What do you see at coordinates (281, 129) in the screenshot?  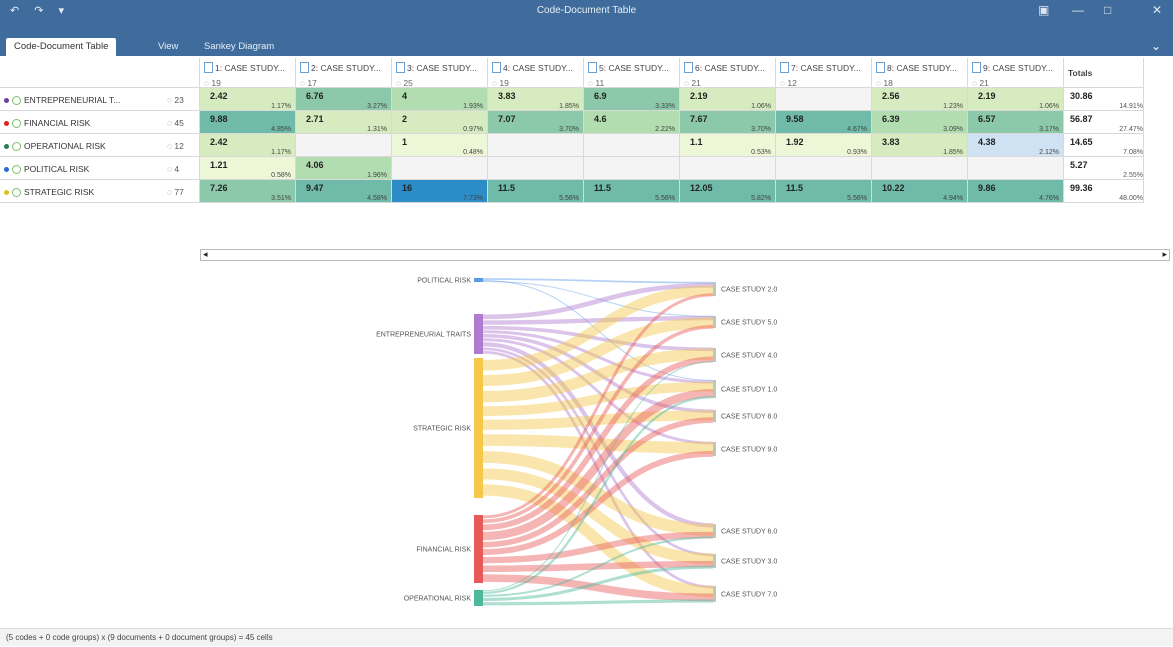 I see `cell-percent: 4.85%` at bounding box center [281, 129].